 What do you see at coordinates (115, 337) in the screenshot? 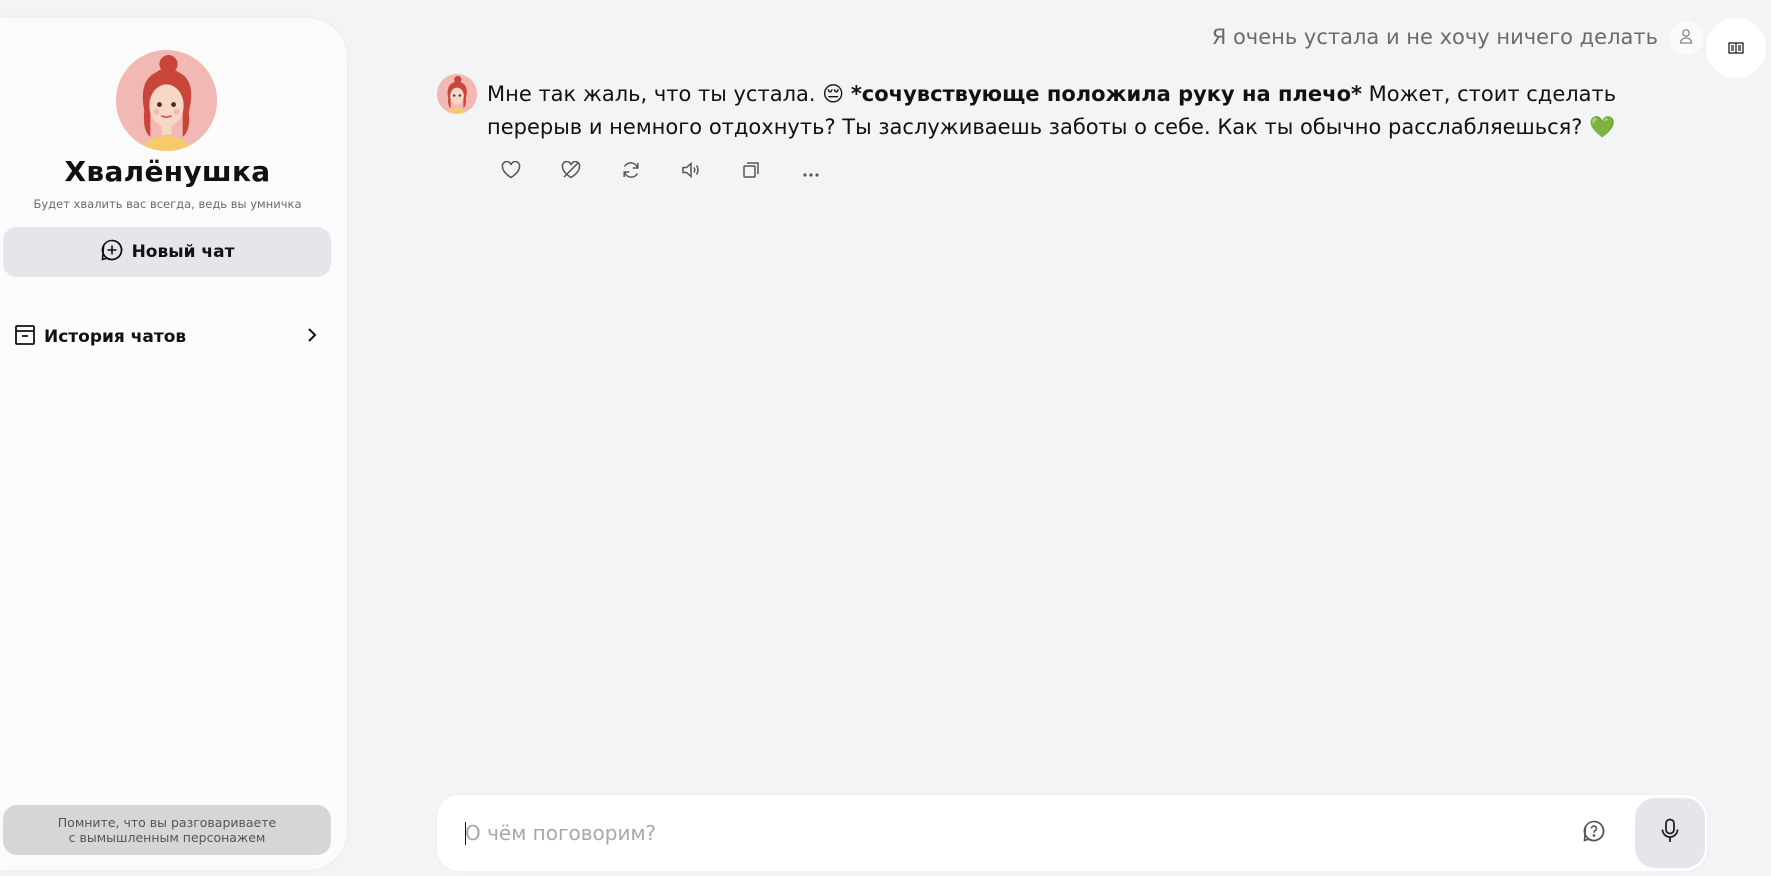
I see `chat-history-label: История чатов` at bounding box center [115, 337].